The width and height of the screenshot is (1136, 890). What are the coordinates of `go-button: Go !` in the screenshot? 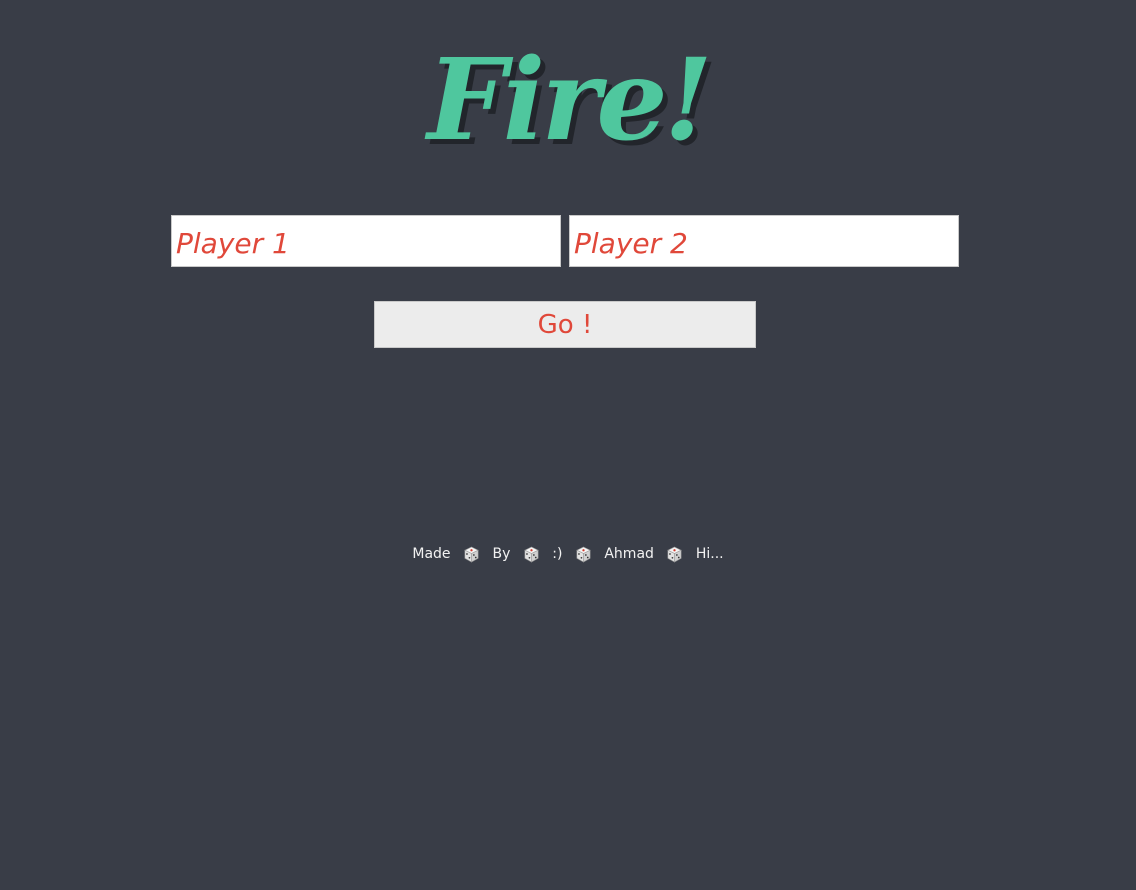 It's located at (565, 324).